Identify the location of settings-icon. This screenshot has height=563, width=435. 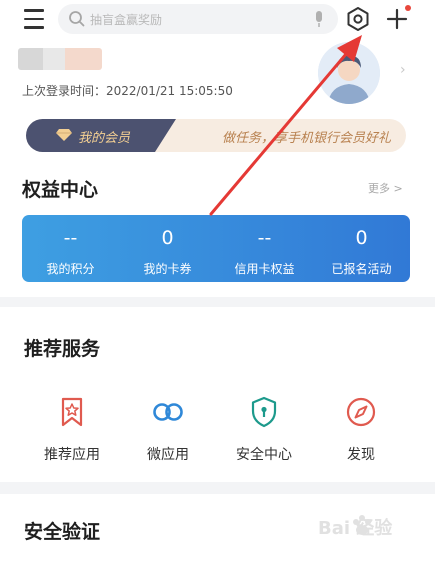
(358, 19).